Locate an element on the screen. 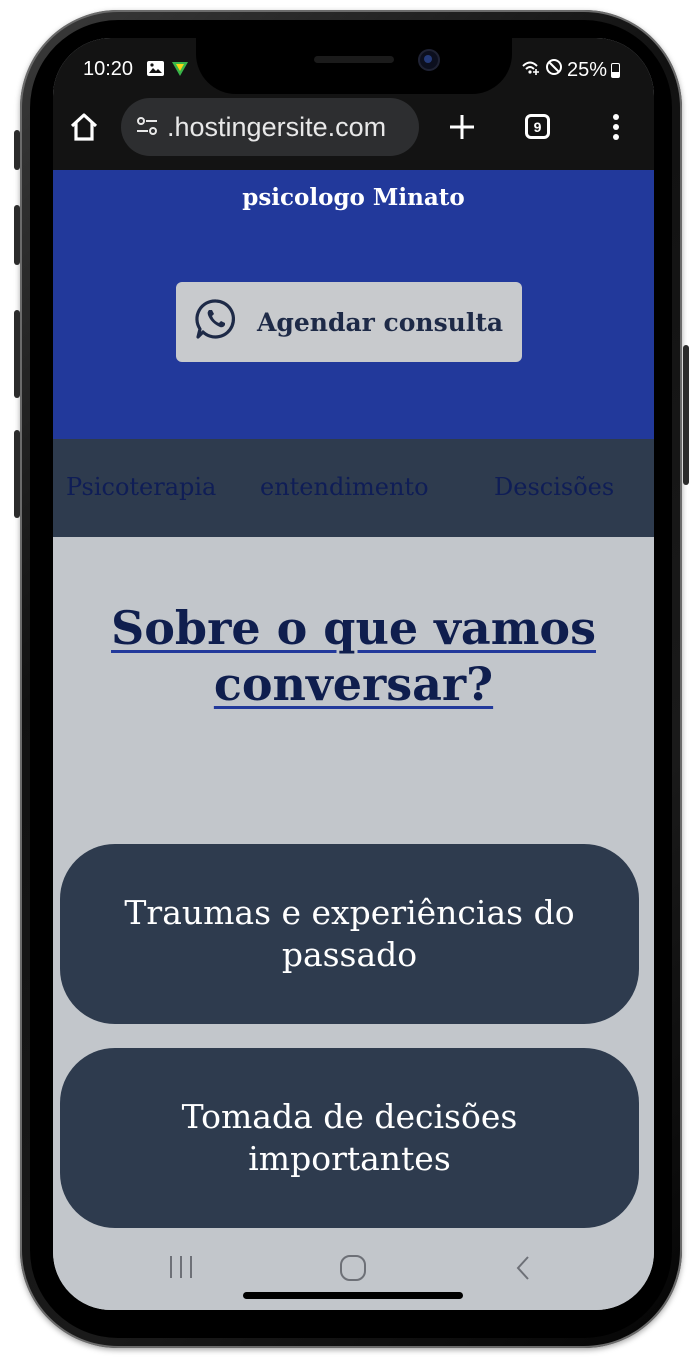 The width and height of the screenshot is (696, 1359). section-heading-line1: Sobre o que vamos is located at coordinates (353, 628).